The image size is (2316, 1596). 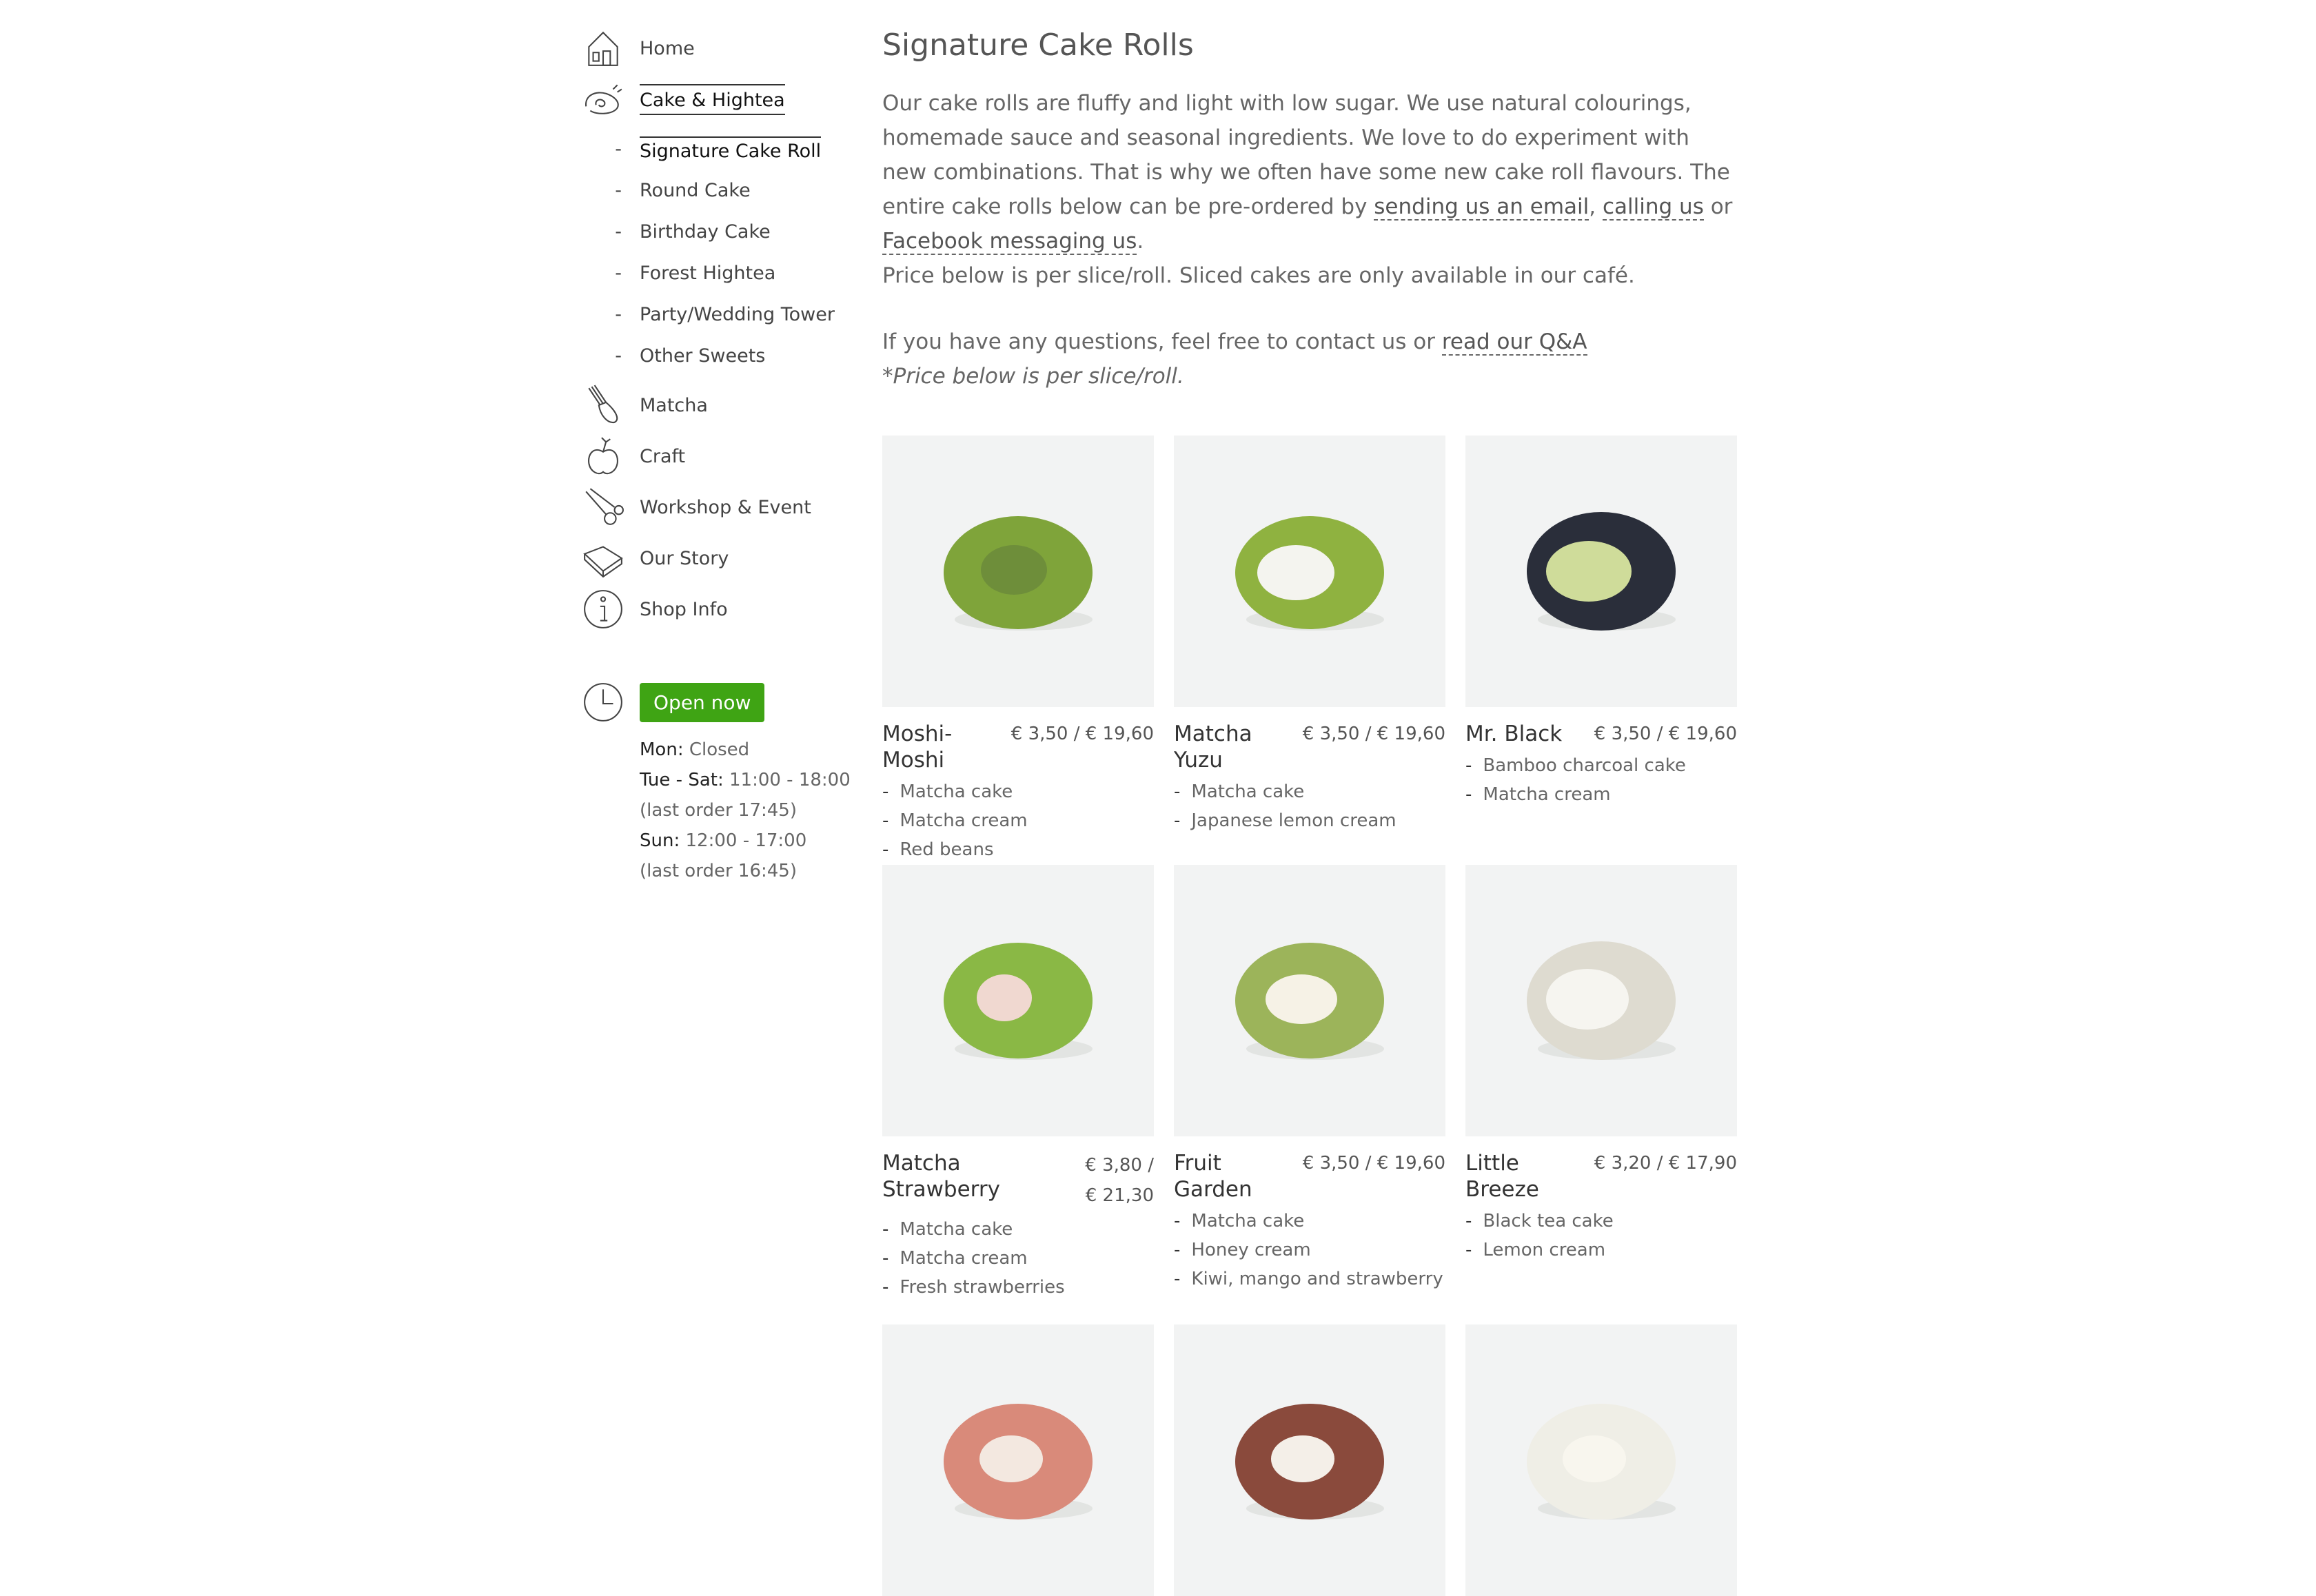 I want to click on clock-icon, so click(x=603, y=702).